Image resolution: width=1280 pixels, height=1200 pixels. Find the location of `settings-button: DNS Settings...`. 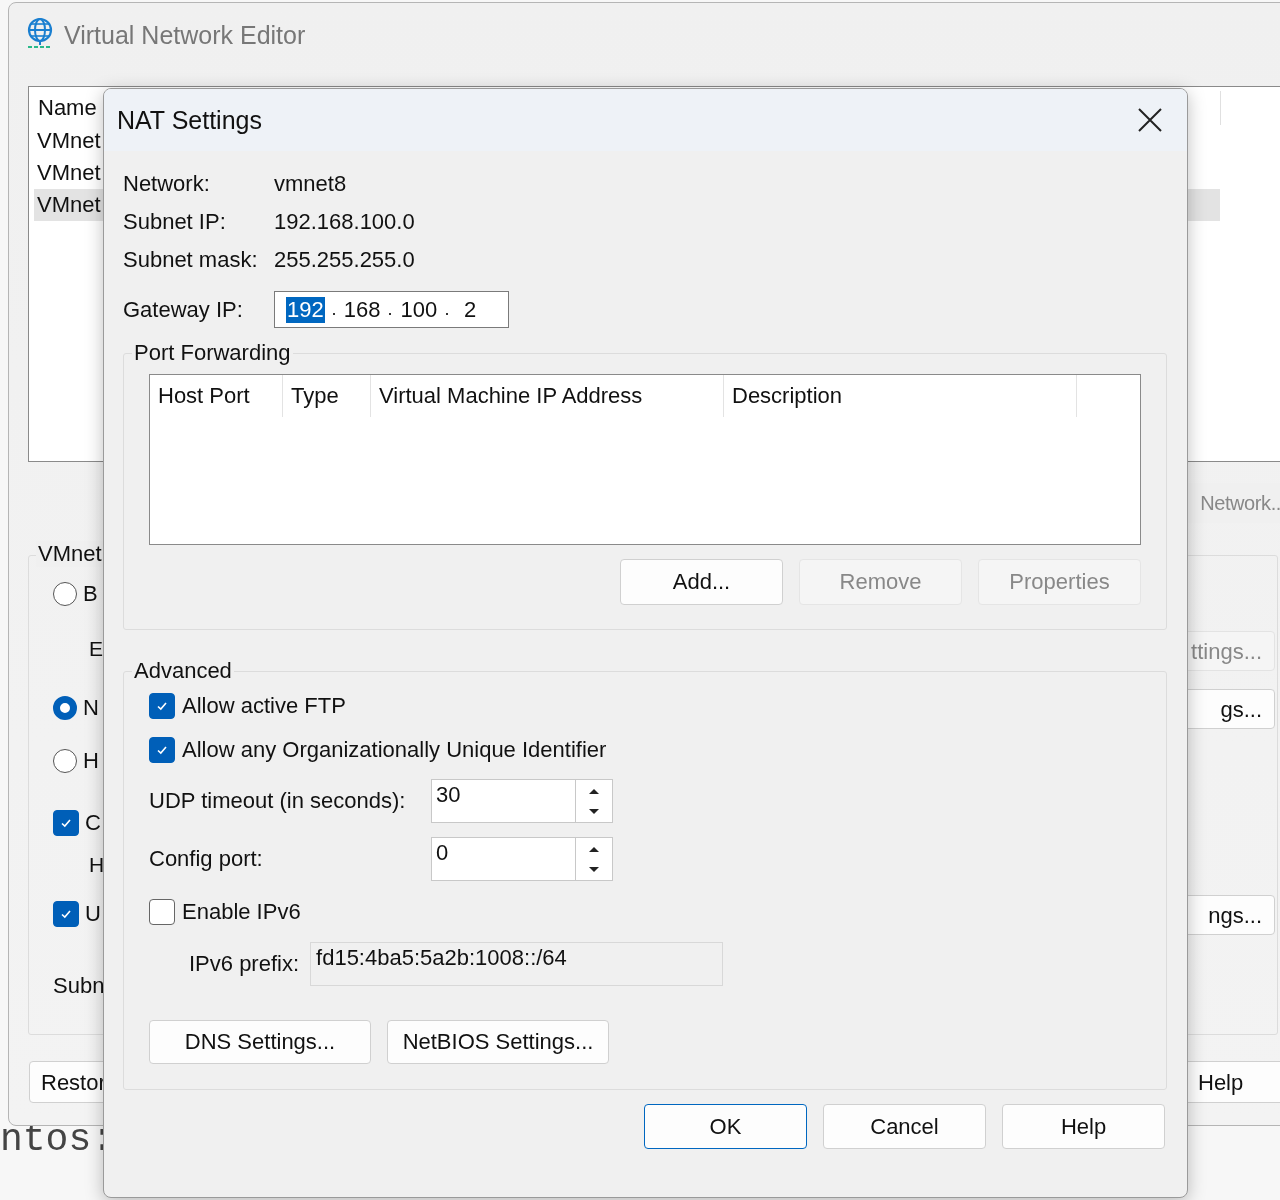

settings-button: DNS Settings... is located at coordinates (260, 1042).